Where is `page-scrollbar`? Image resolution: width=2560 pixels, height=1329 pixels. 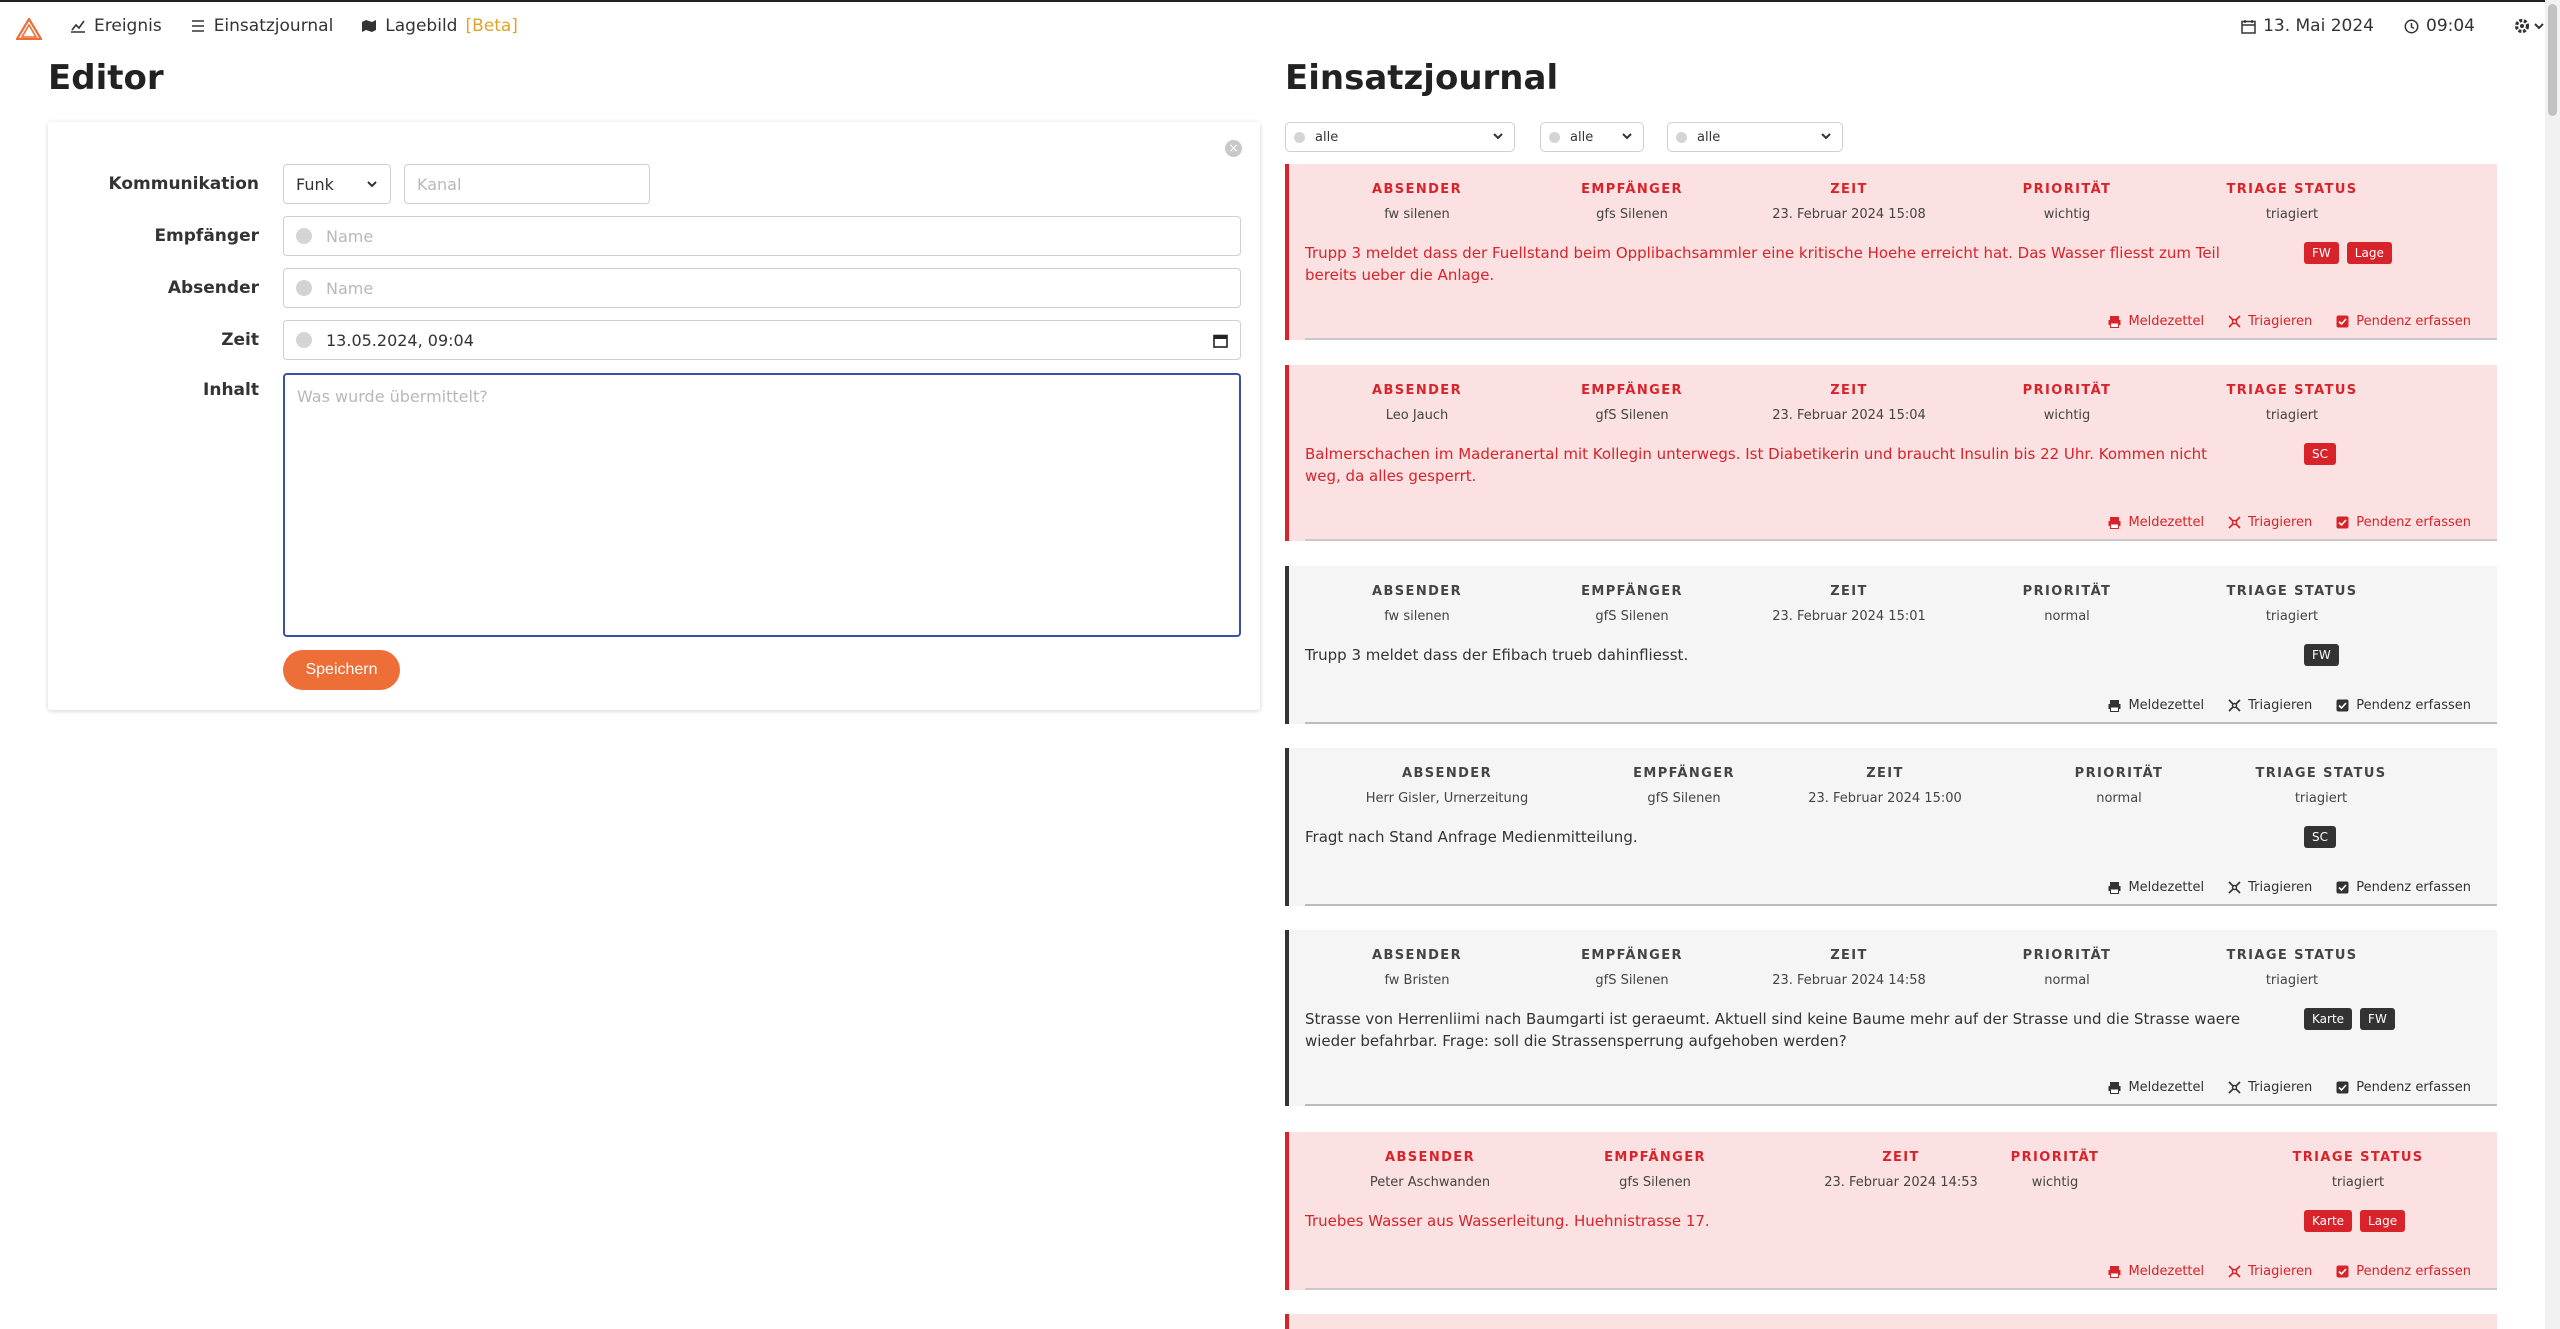 page-scrollbar is located at coordinates (2552, 664).